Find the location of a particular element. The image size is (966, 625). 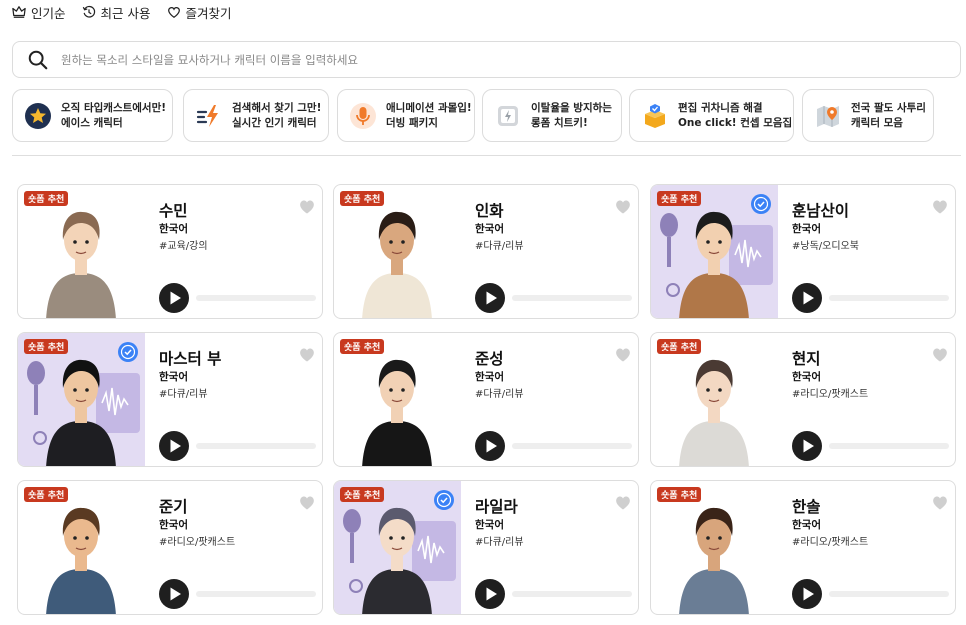

heart-icon is located at coordinates (173, 13).